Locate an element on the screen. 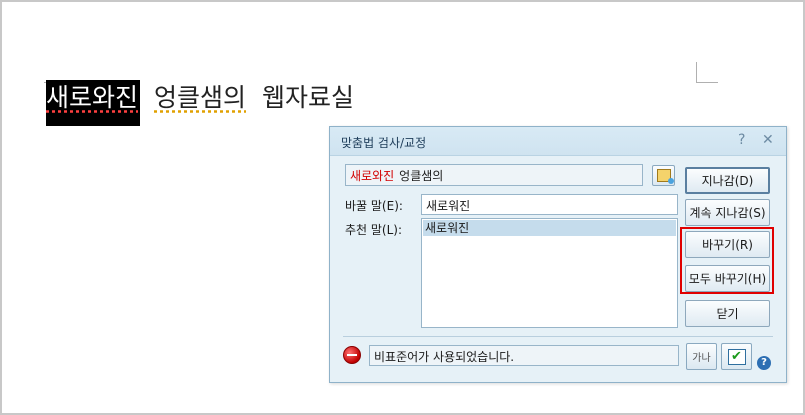 The height and width of the screenshot is (415, 805). suggestion-list: 새로워진 is located at coordinates (549, 273).